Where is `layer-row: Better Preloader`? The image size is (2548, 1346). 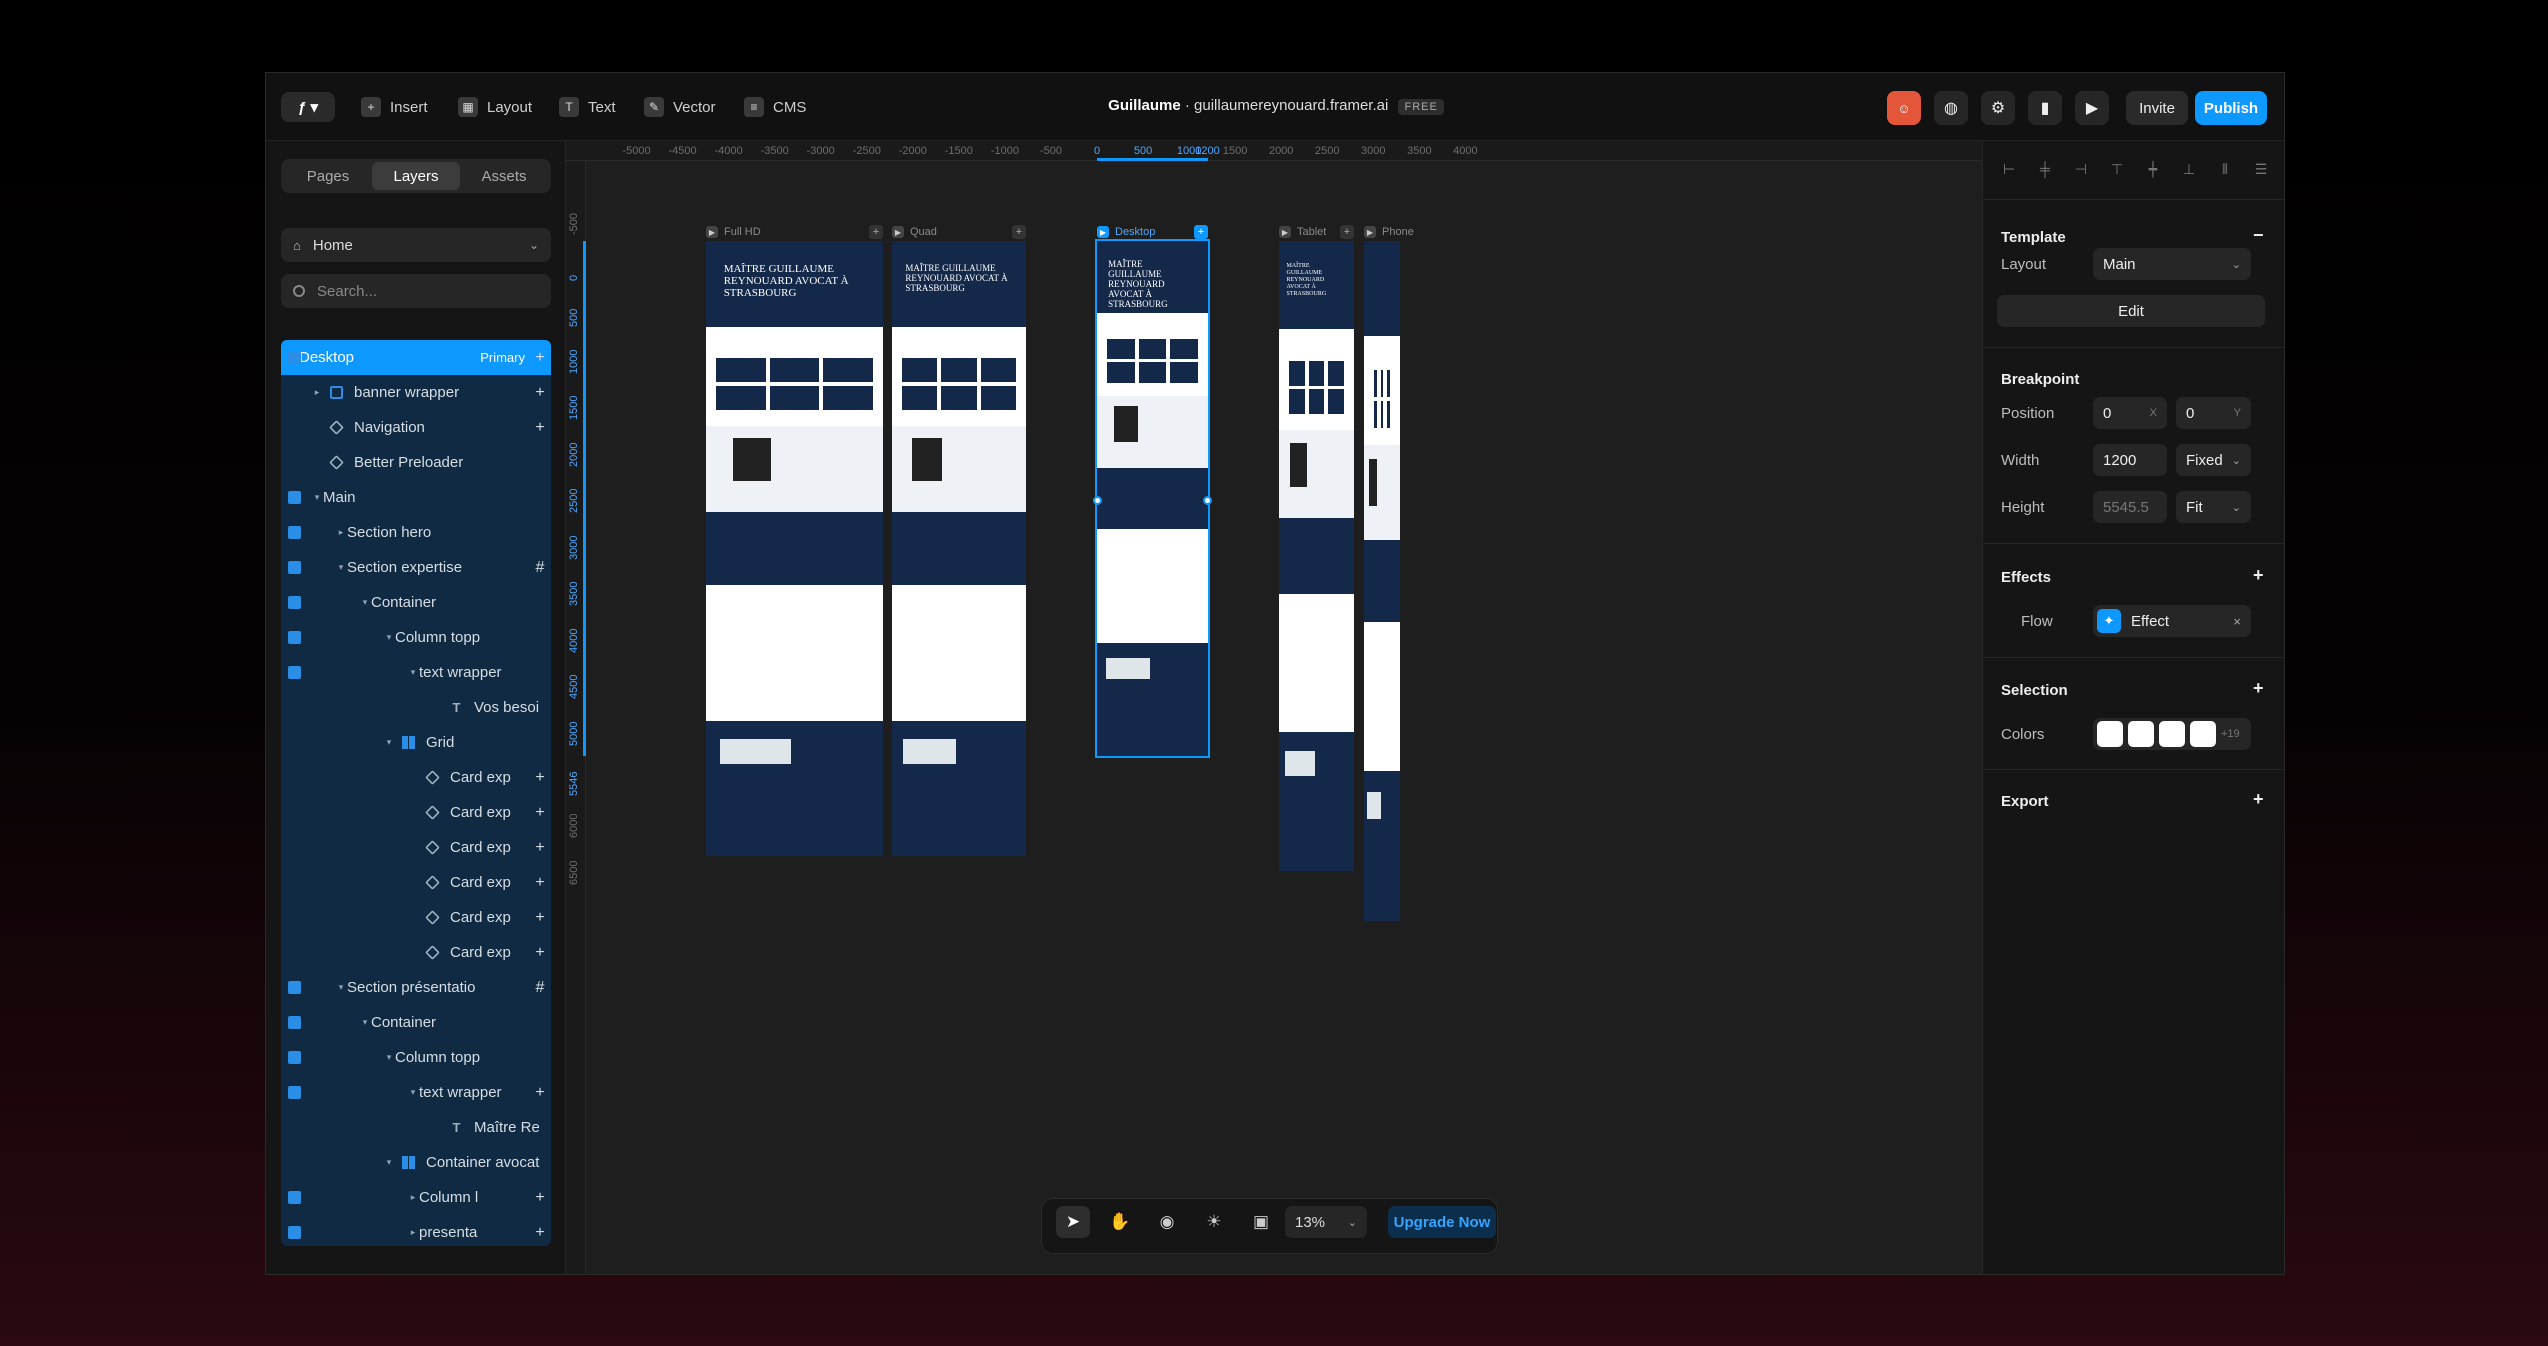
layer-row: Better Preloader is located at coordinates (416, 462).